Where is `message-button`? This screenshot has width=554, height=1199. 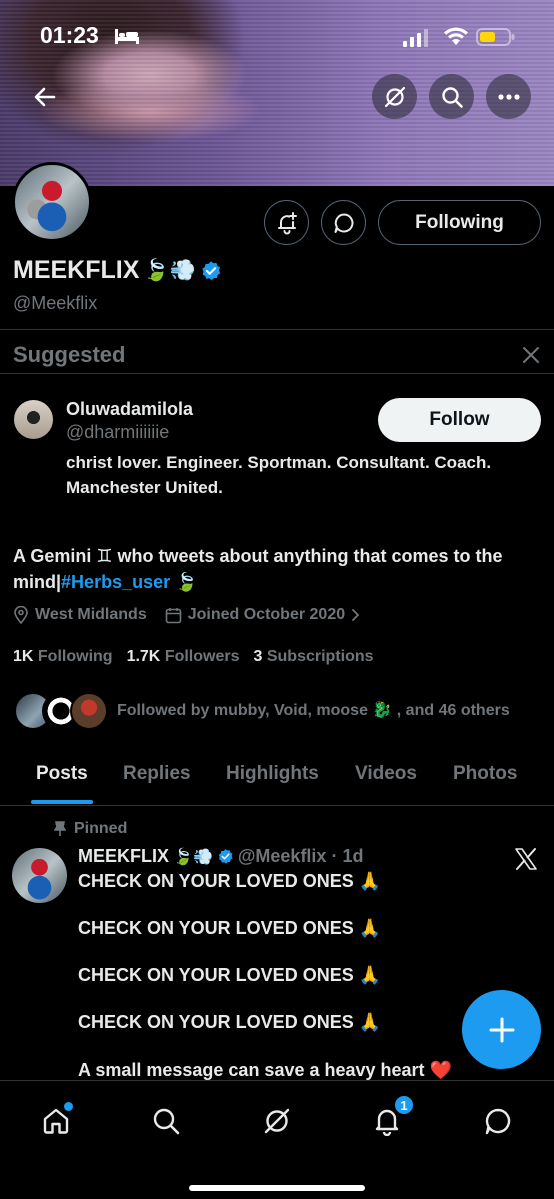 message-button is located at coordinates (343, 222).